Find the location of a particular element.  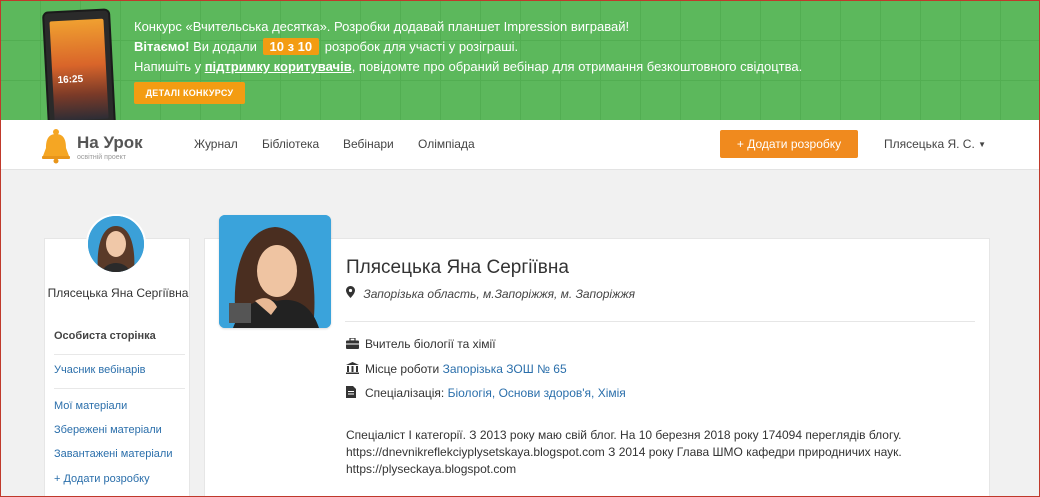

workplace-row: Місце роботи Запорізька ЗОШ № 65 is located at coordinates (456, 369).